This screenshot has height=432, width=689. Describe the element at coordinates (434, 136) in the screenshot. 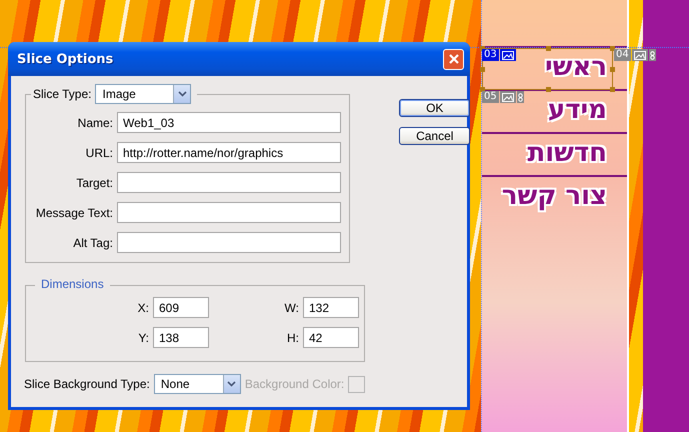

I see `dialog-button: Cancel` at that location.